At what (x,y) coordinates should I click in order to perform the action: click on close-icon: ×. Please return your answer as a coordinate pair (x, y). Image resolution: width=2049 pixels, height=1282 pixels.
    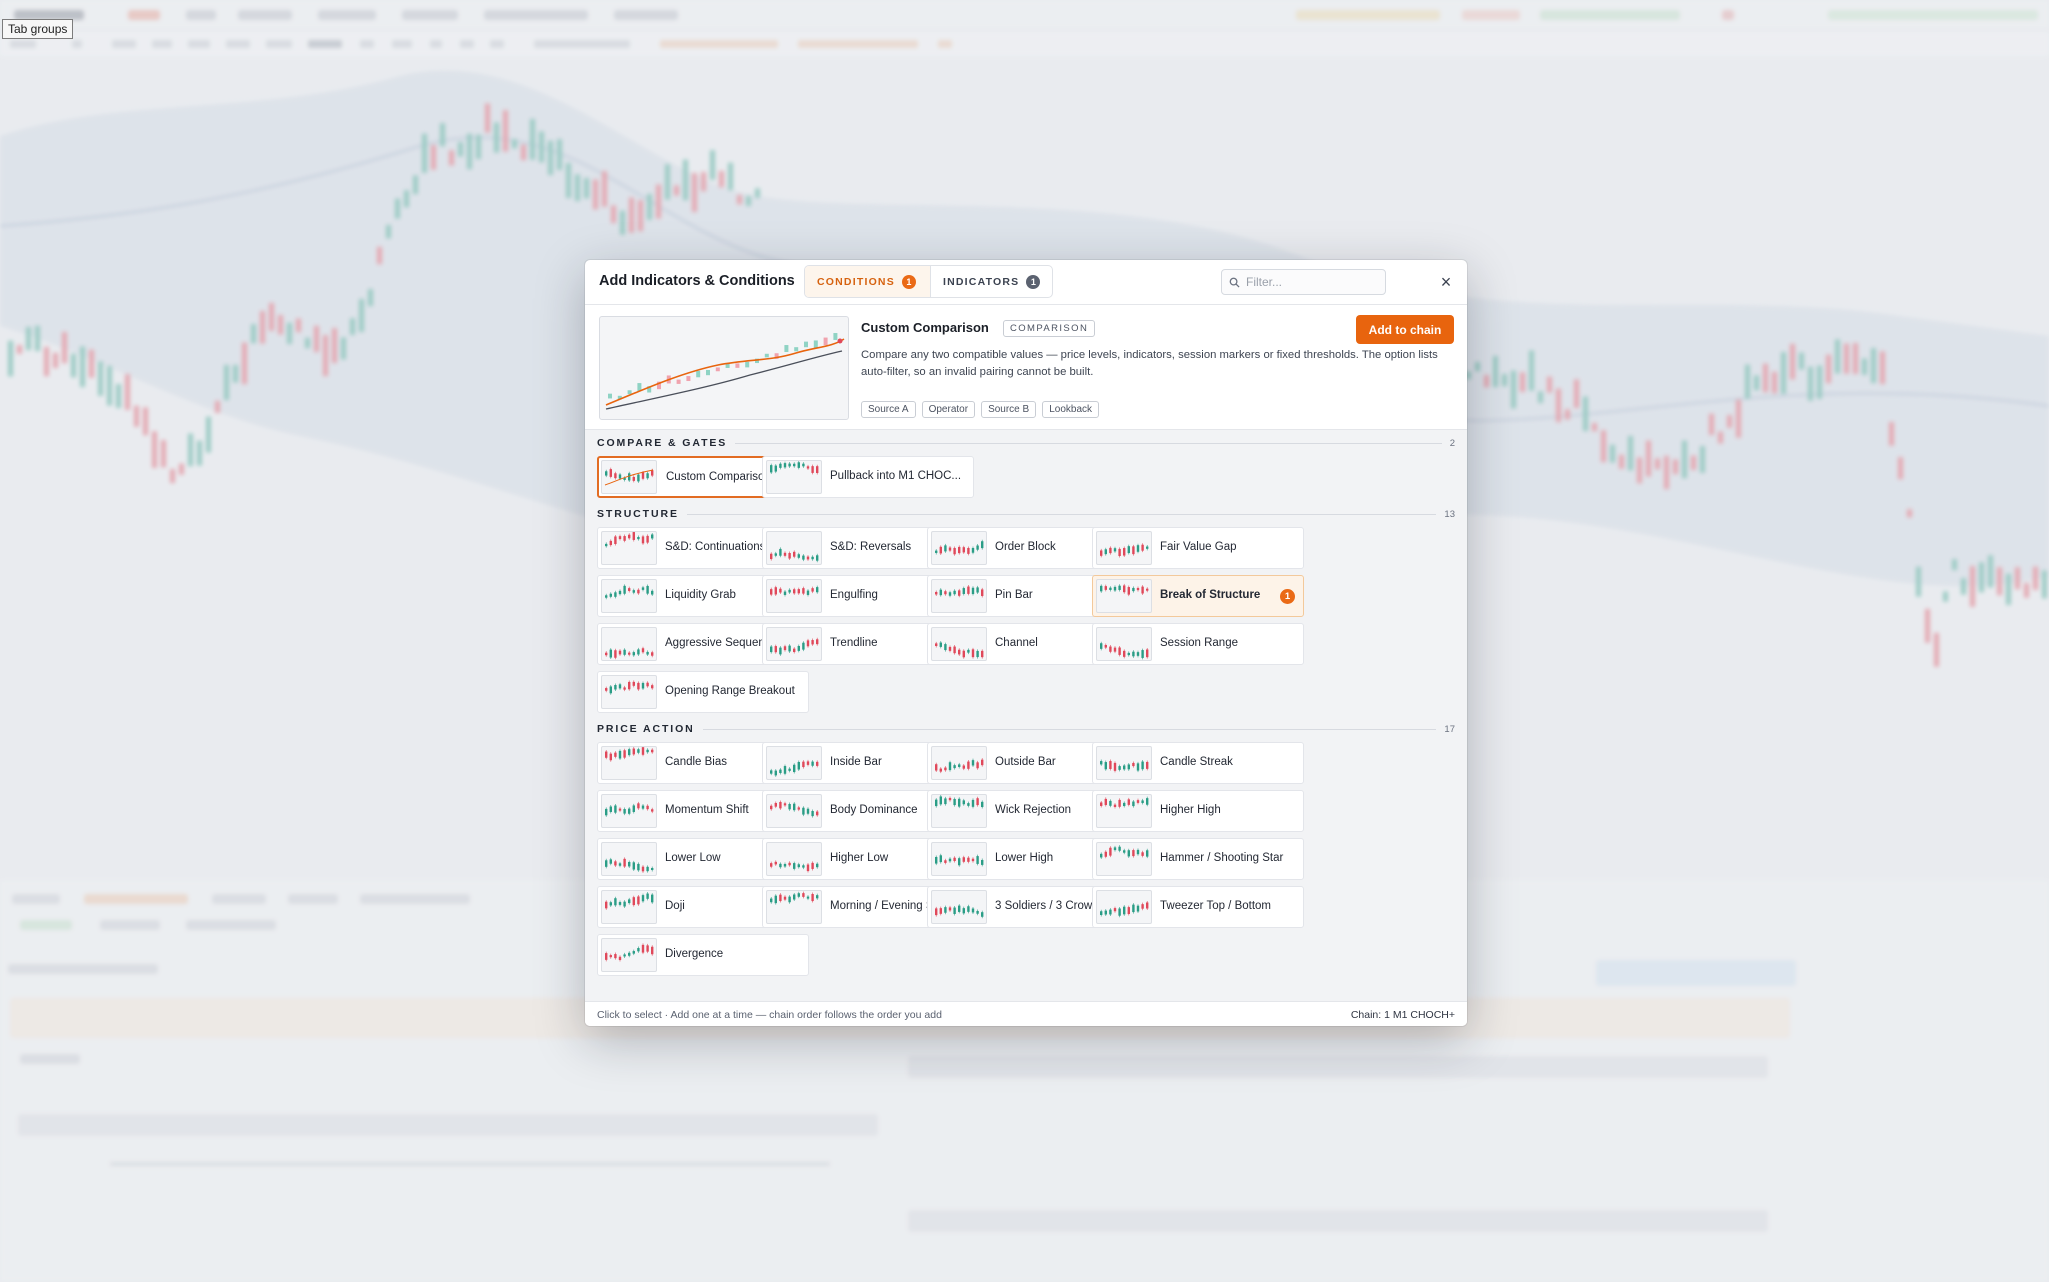
    Looking at the image, I should click on (1446, 282).